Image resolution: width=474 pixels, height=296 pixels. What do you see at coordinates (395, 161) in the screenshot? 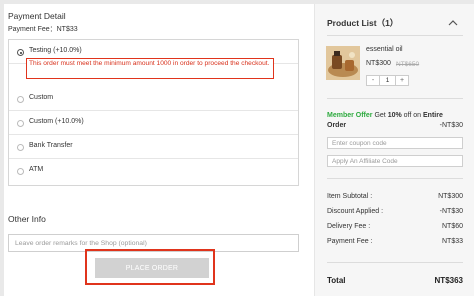
I see `affiliate-code-input` at bounding box center [395, 161].